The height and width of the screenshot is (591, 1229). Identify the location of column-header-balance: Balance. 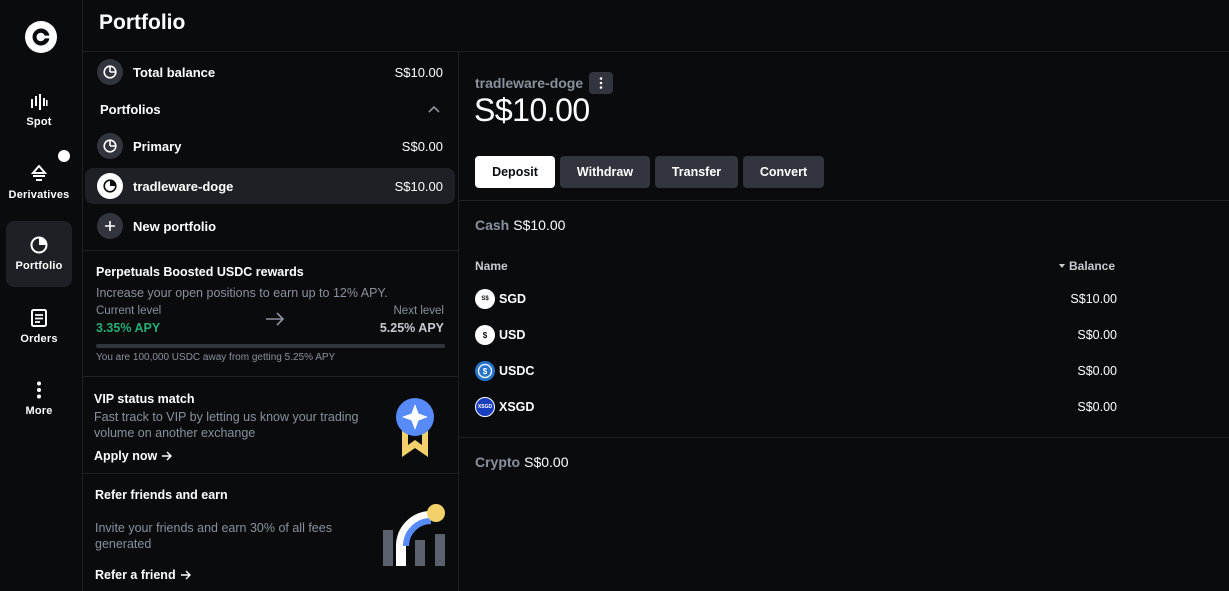
(1087, 266).